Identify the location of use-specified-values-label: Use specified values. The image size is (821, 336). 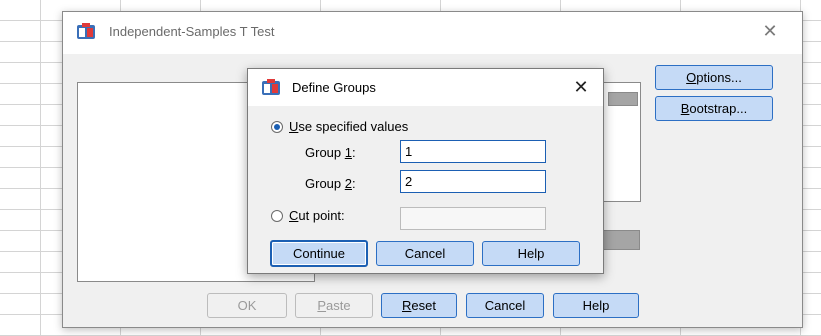
(349, 126).